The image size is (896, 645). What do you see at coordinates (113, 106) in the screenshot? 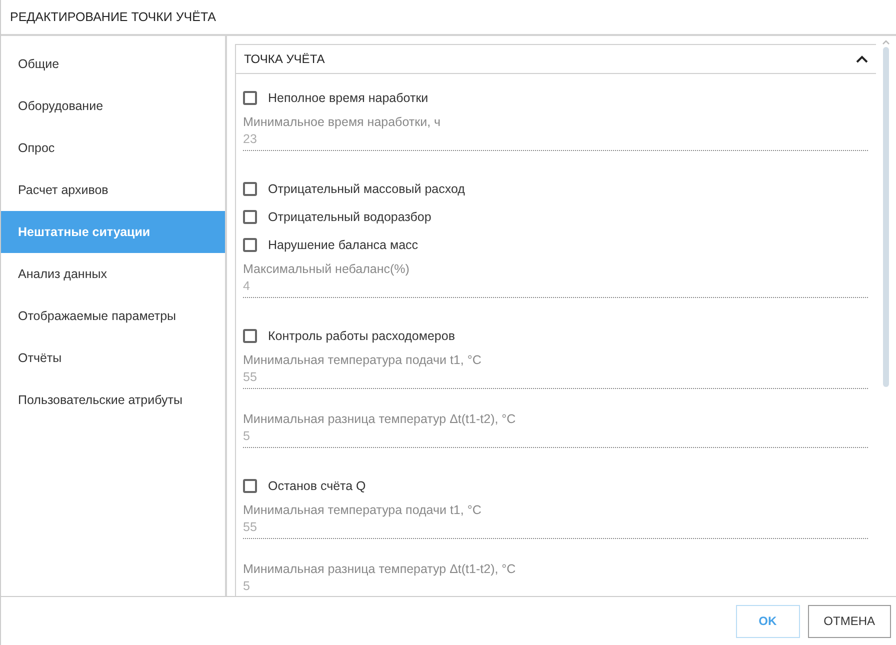
I see `sidebar-item: Оборудование` at bounding box center [113, 106].